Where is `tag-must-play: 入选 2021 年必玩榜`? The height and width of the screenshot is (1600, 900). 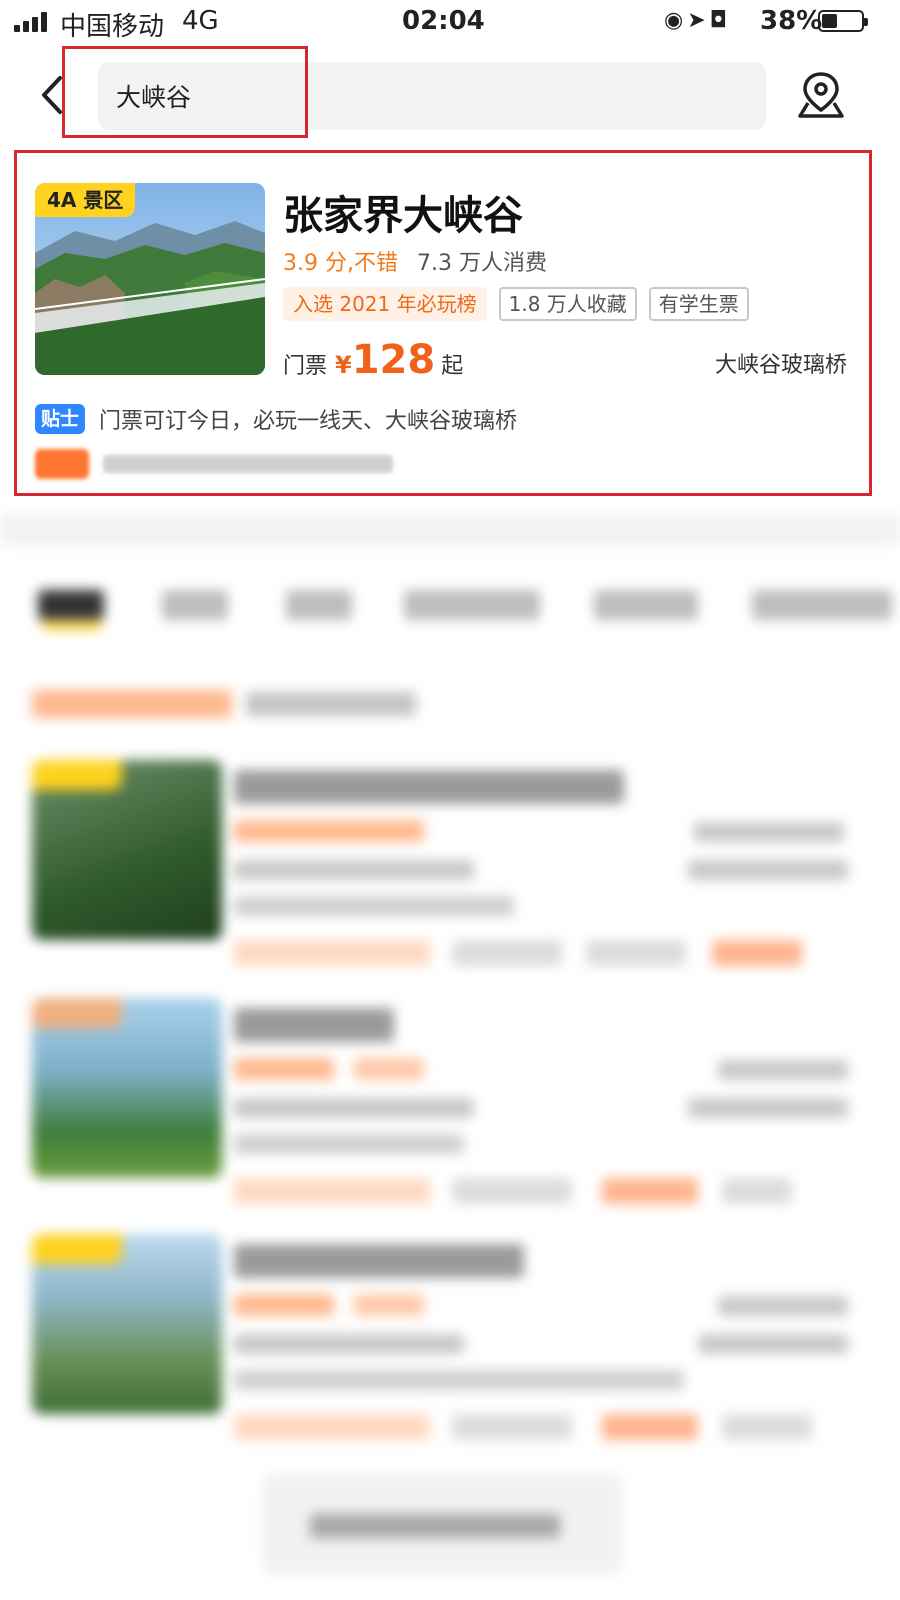
tag-must-play: 入选 2021 年必玩榜 is located at coordinates (385, 304).